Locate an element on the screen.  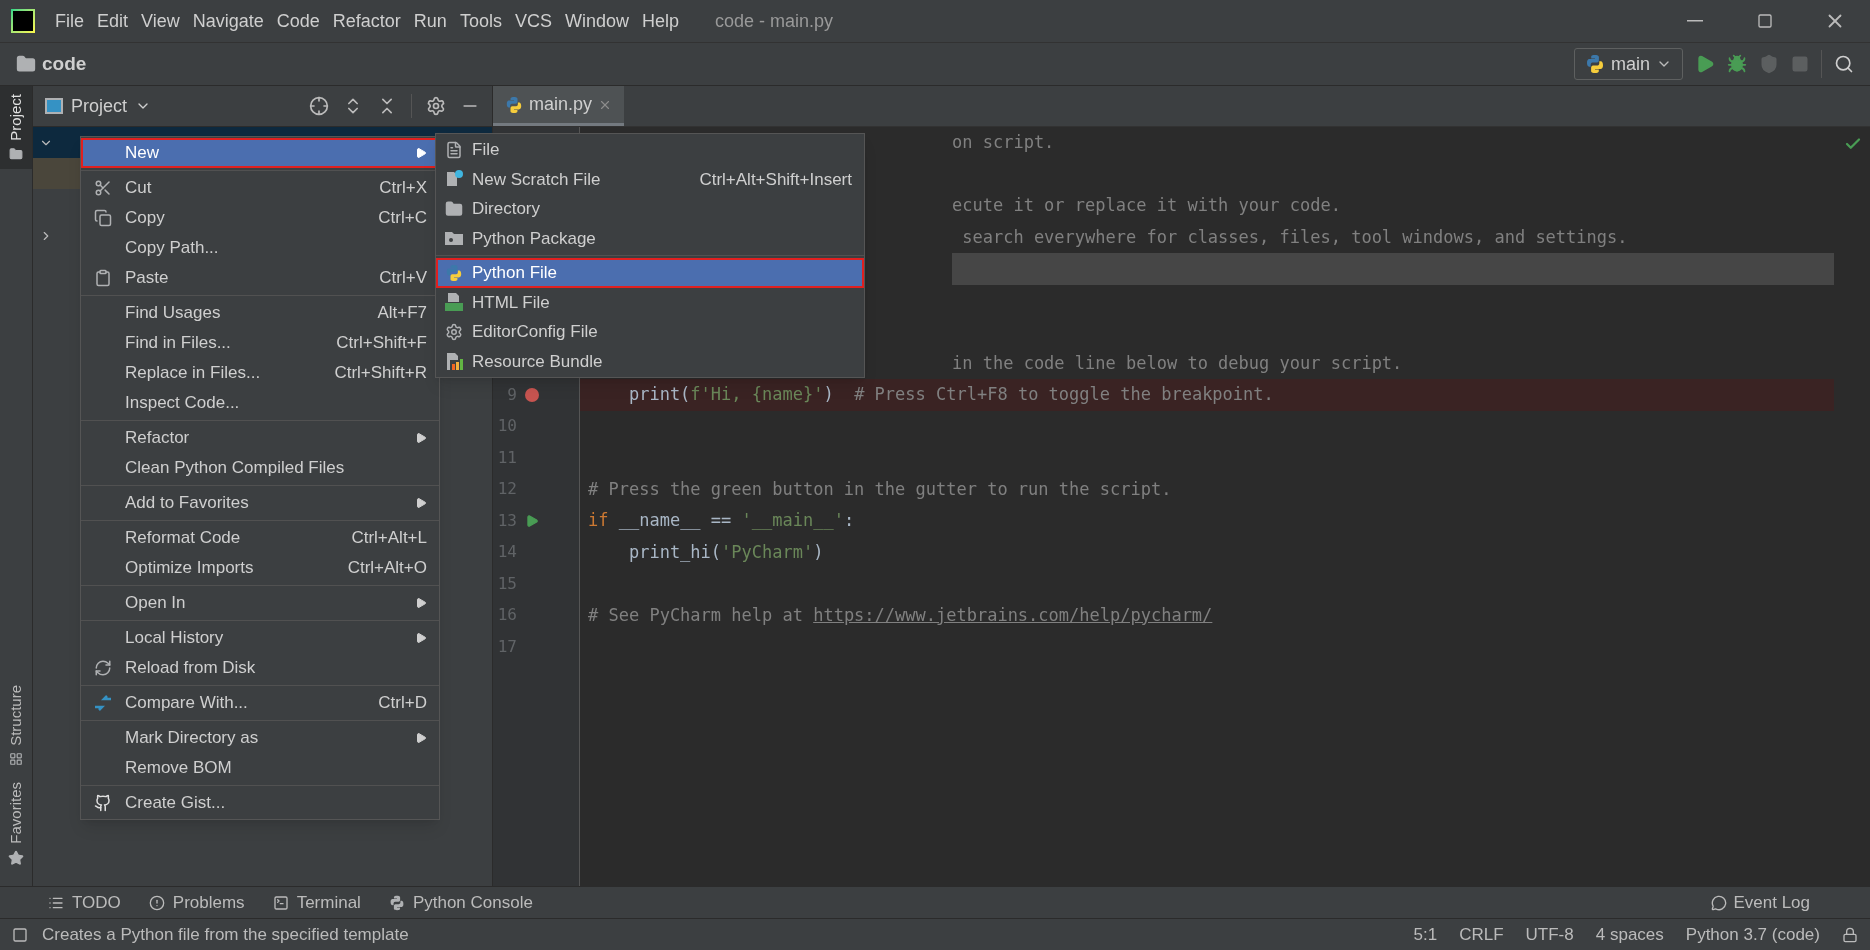
structure-icon is located at coordinates (16, 759).